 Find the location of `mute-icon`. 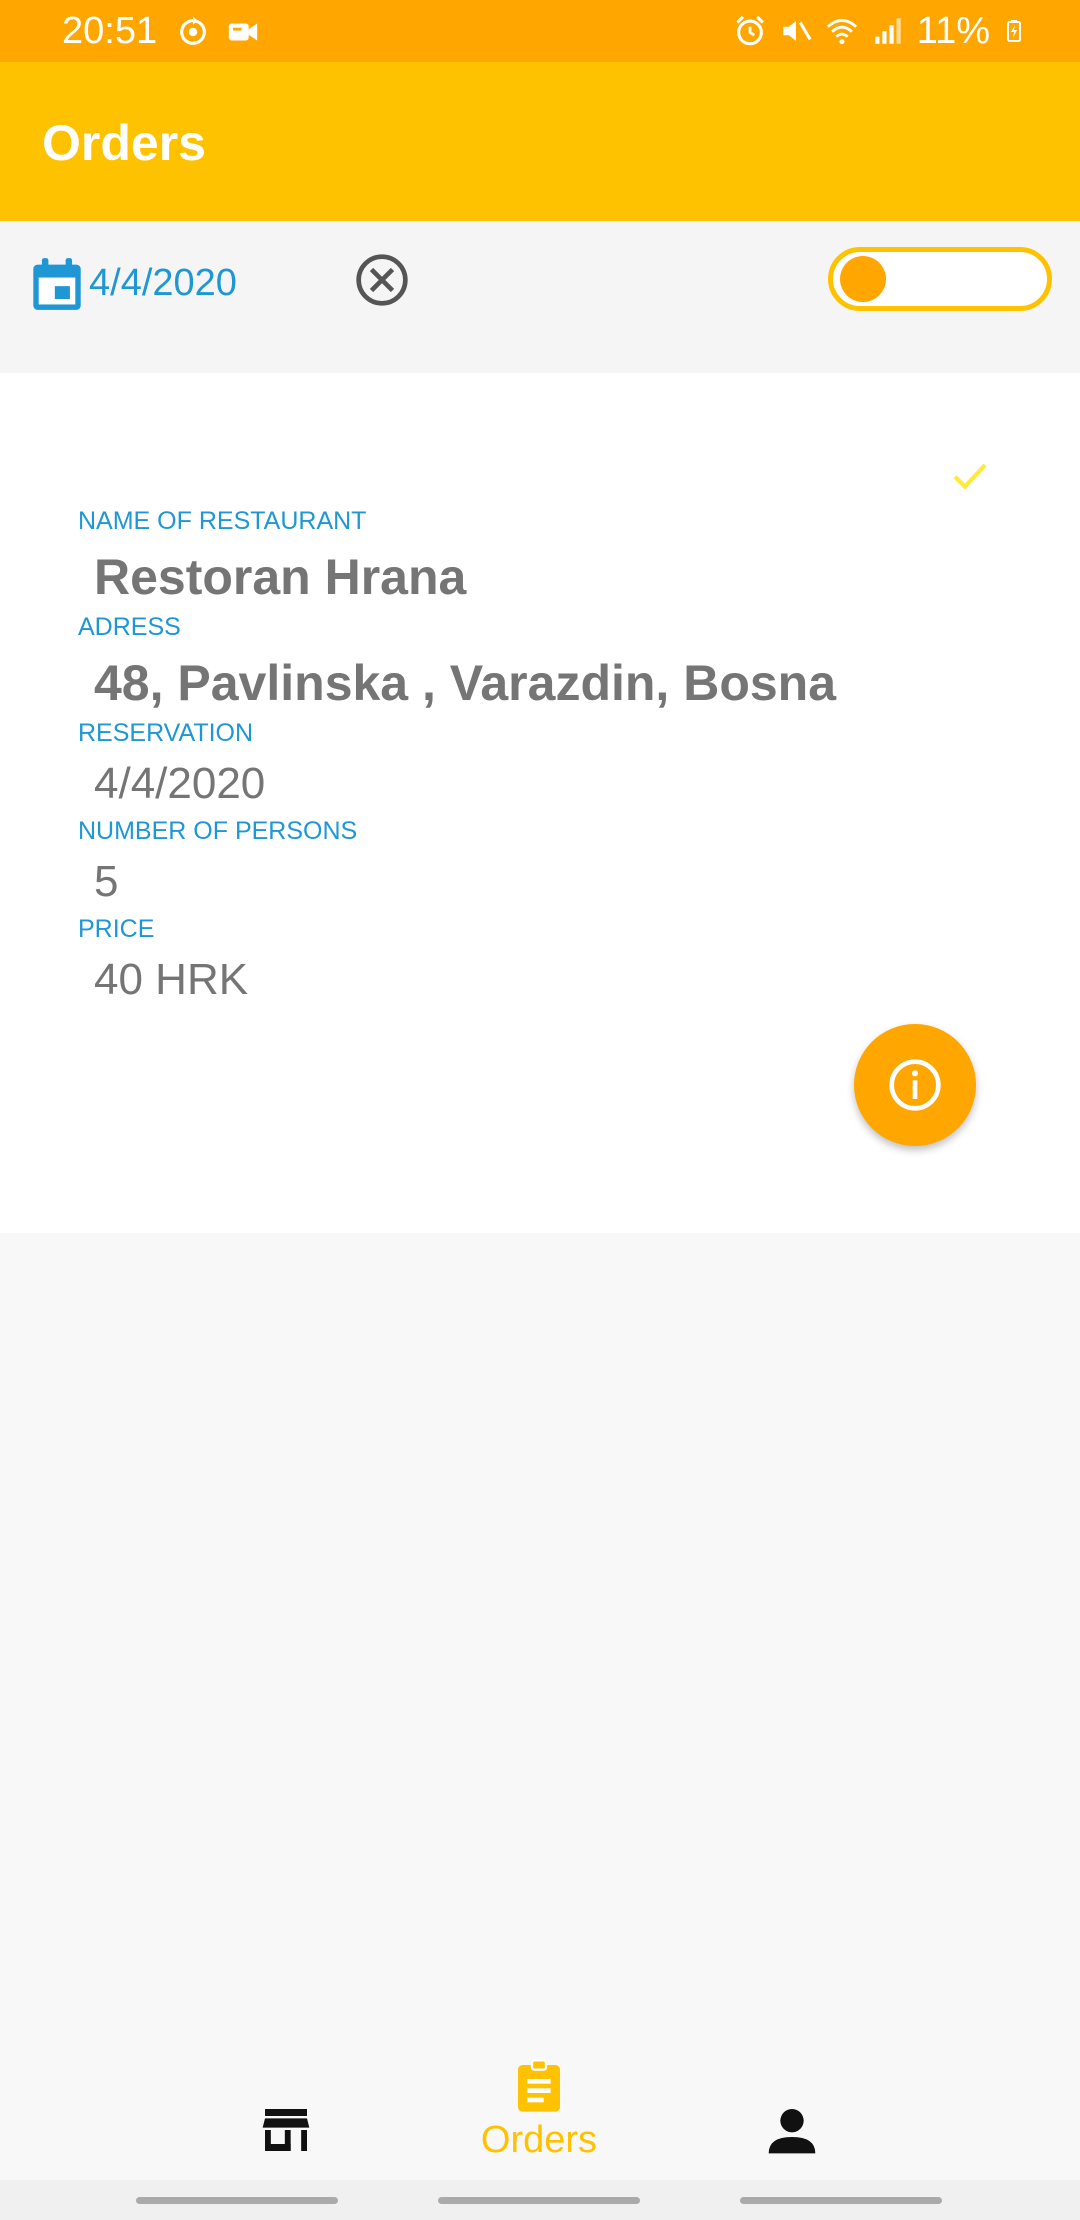

mute-icon is located at coordinates (797, 31).